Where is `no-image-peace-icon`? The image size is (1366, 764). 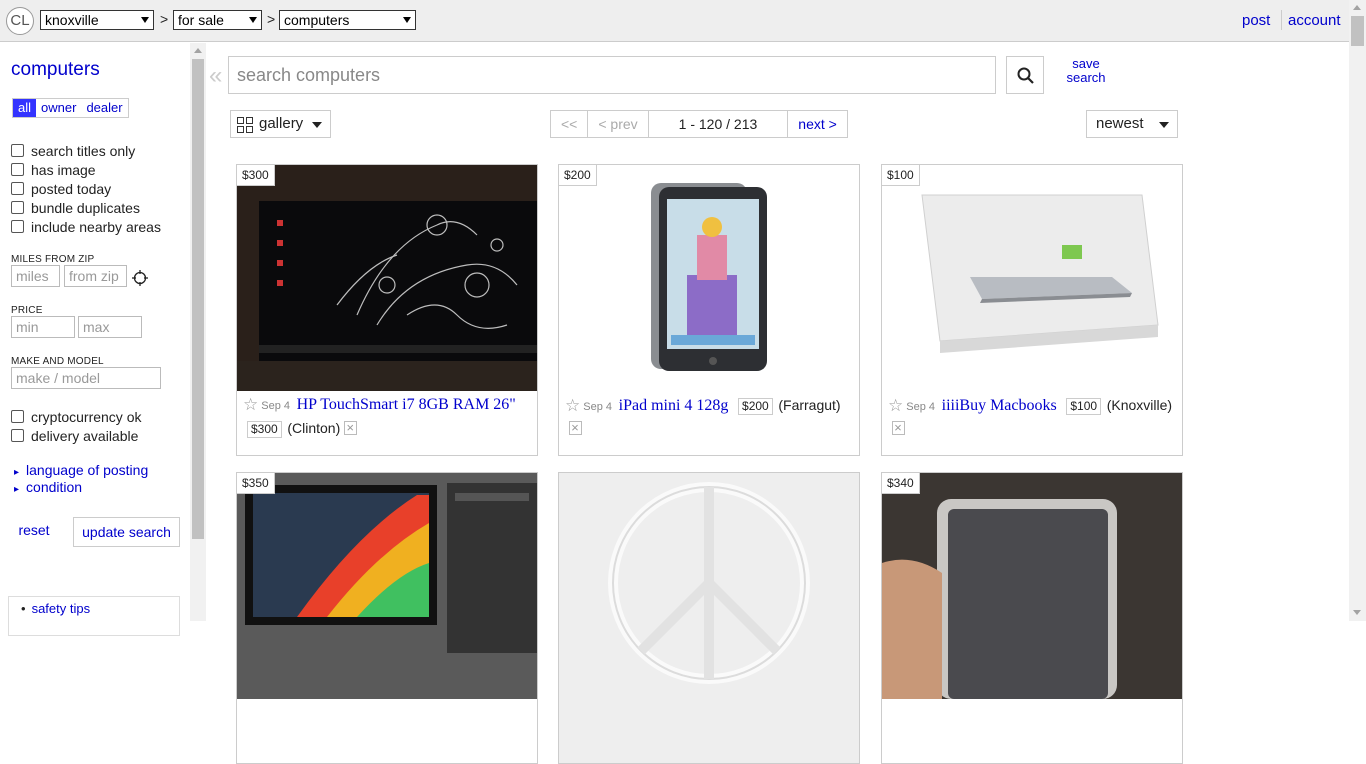 no-image-peace-icon is located at coordinates (709, 583).